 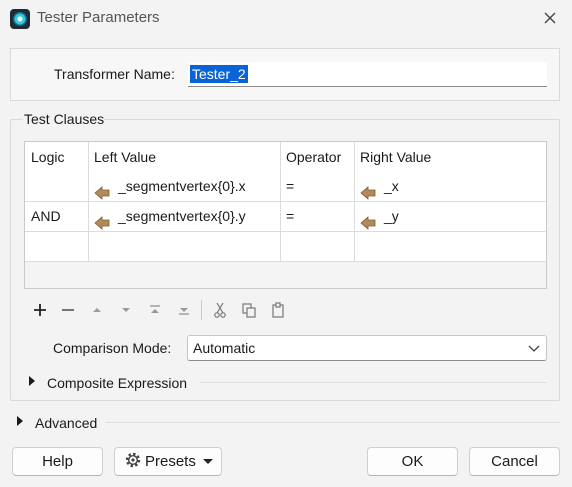 I want to click on row1-right-value: _x, so click(x=450, y=186).